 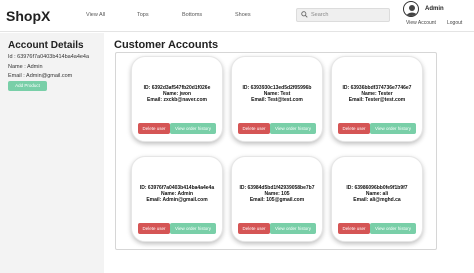 What do you see at coordinates (166, 45) in the screenshot?
I see `page-title: Customer Accounts` at bounding box center [166, 45].